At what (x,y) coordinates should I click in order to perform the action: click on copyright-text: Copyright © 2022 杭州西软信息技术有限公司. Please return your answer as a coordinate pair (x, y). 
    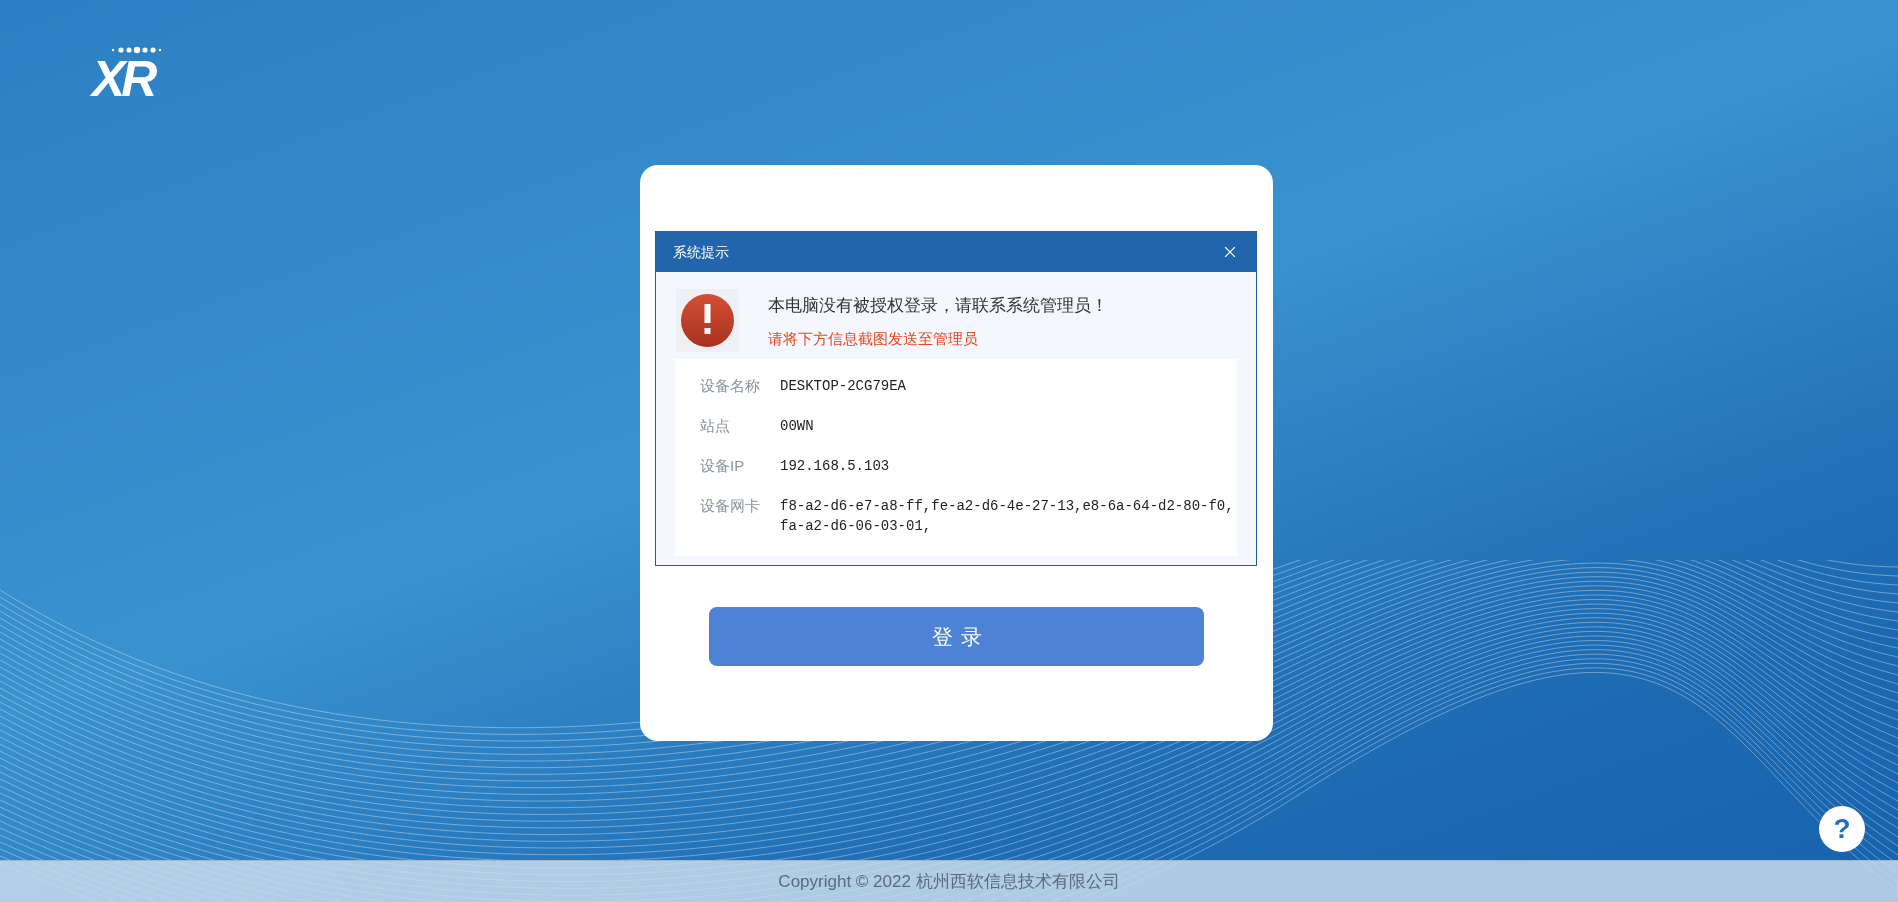
    Looking at the image, I should click on (949, 881).